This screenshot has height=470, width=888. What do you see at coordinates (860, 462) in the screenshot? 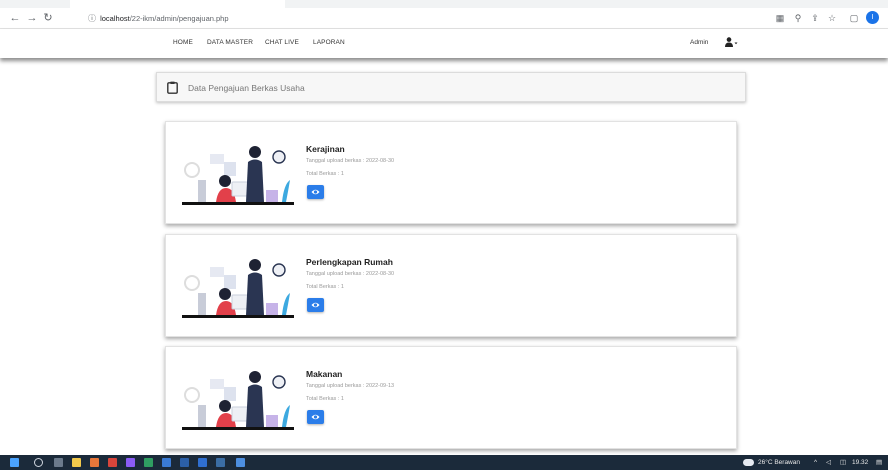
I see `clock-time: 19.32` at bounding box center [860, 462].